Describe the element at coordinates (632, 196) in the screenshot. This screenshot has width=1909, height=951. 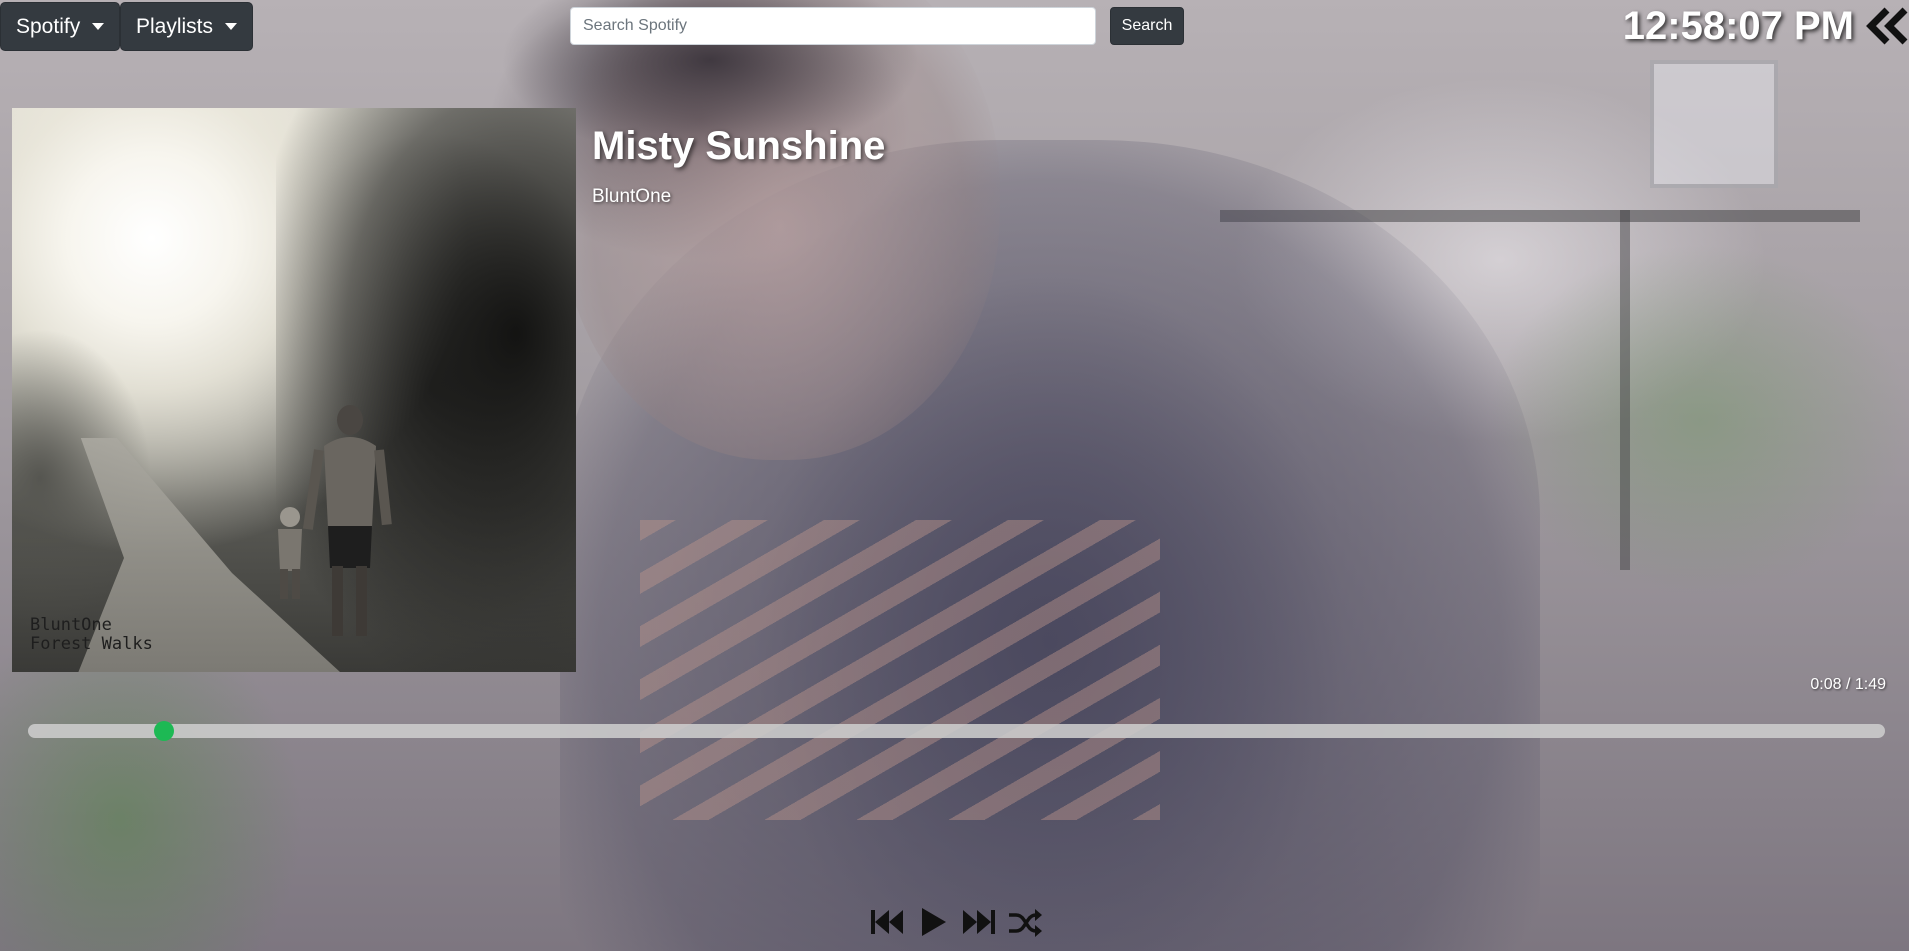
I see `track-artist: BluntOne` at that location.